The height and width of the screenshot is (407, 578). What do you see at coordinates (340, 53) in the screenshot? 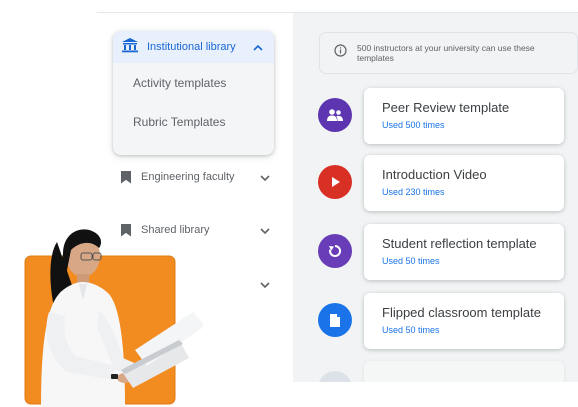
I see `info-icon` at bounding box center [340, 53].